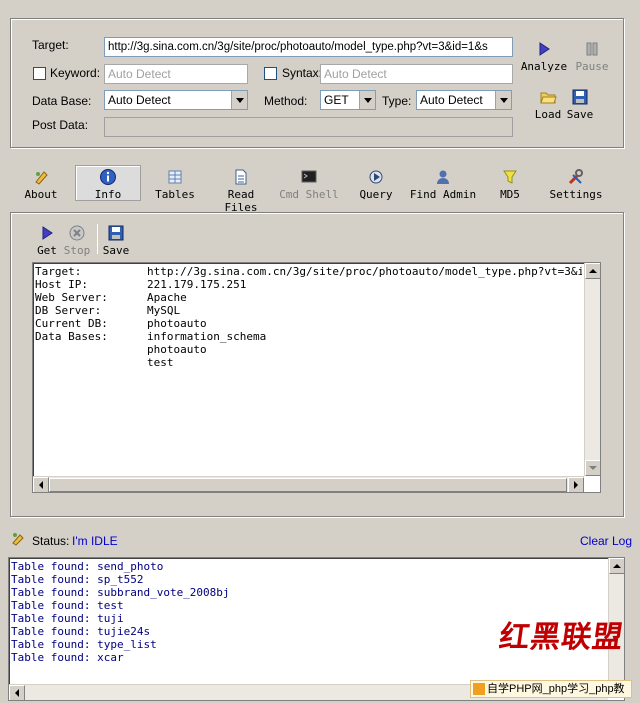 This screenshot has width=640, height=703. I want to click on tab-tables: Tables, so click(175, 184).